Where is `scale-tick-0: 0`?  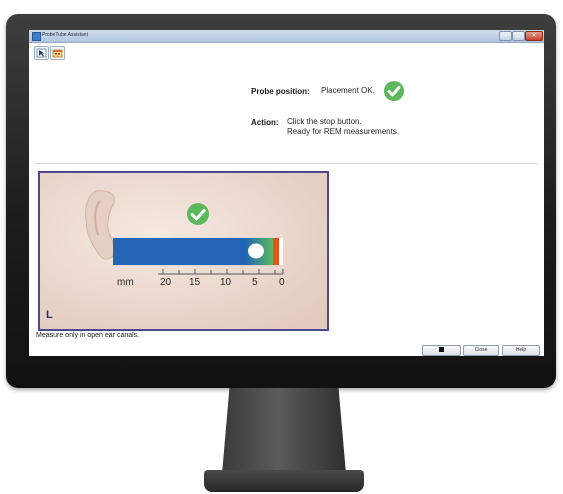 scale-tick-0: 0 is located at coordinates (282, 282).